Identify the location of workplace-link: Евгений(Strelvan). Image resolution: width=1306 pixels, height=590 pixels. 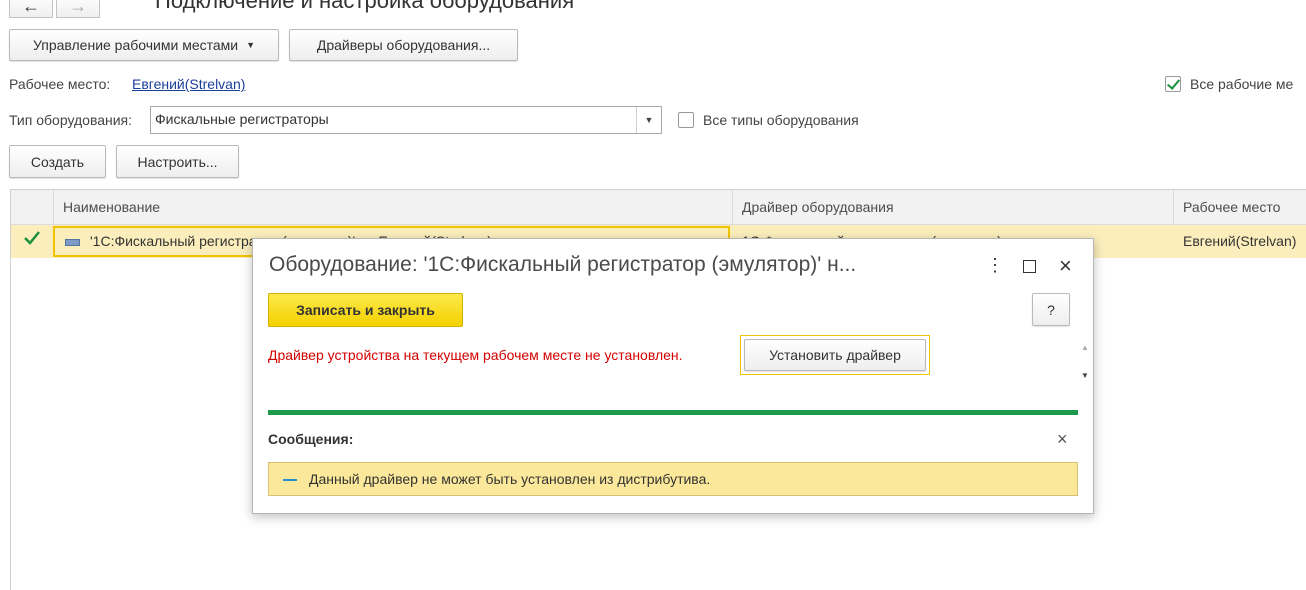
(188, 84).